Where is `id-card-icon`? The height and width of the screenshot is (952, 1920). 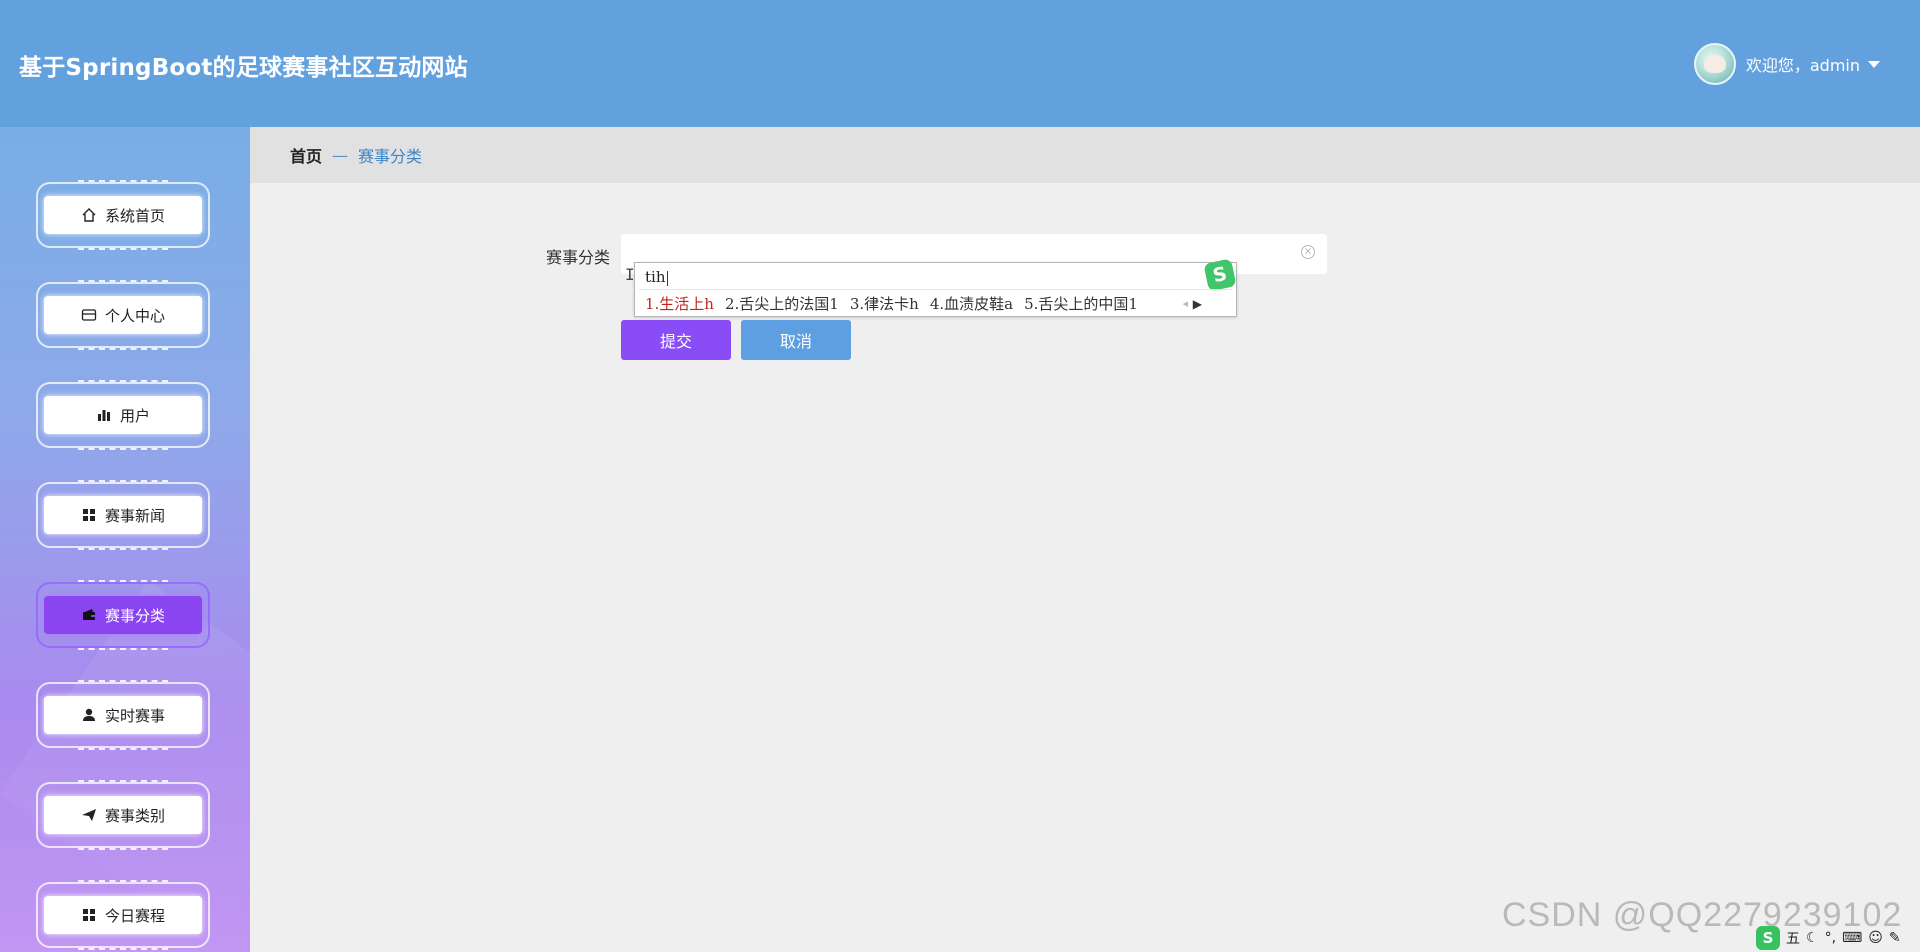
id-card-icon is located at coordinates (89, 315).